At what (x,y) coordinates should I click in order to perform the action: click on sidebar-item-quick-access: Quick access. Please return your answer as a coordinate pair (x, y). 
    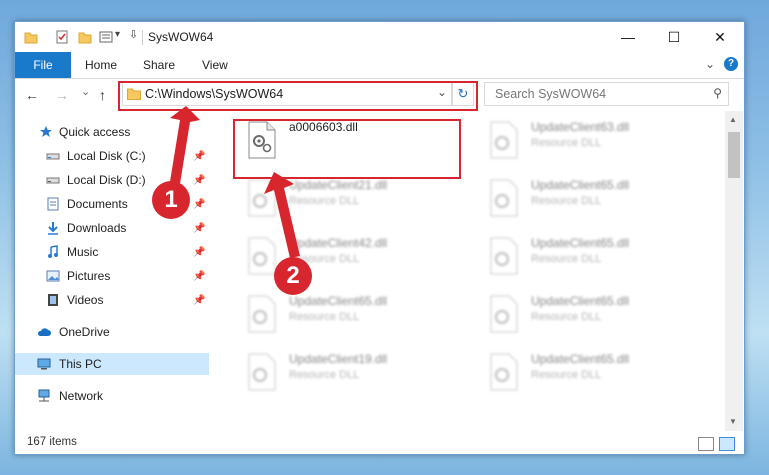
    Looking at the image, I should click on (112, 132).